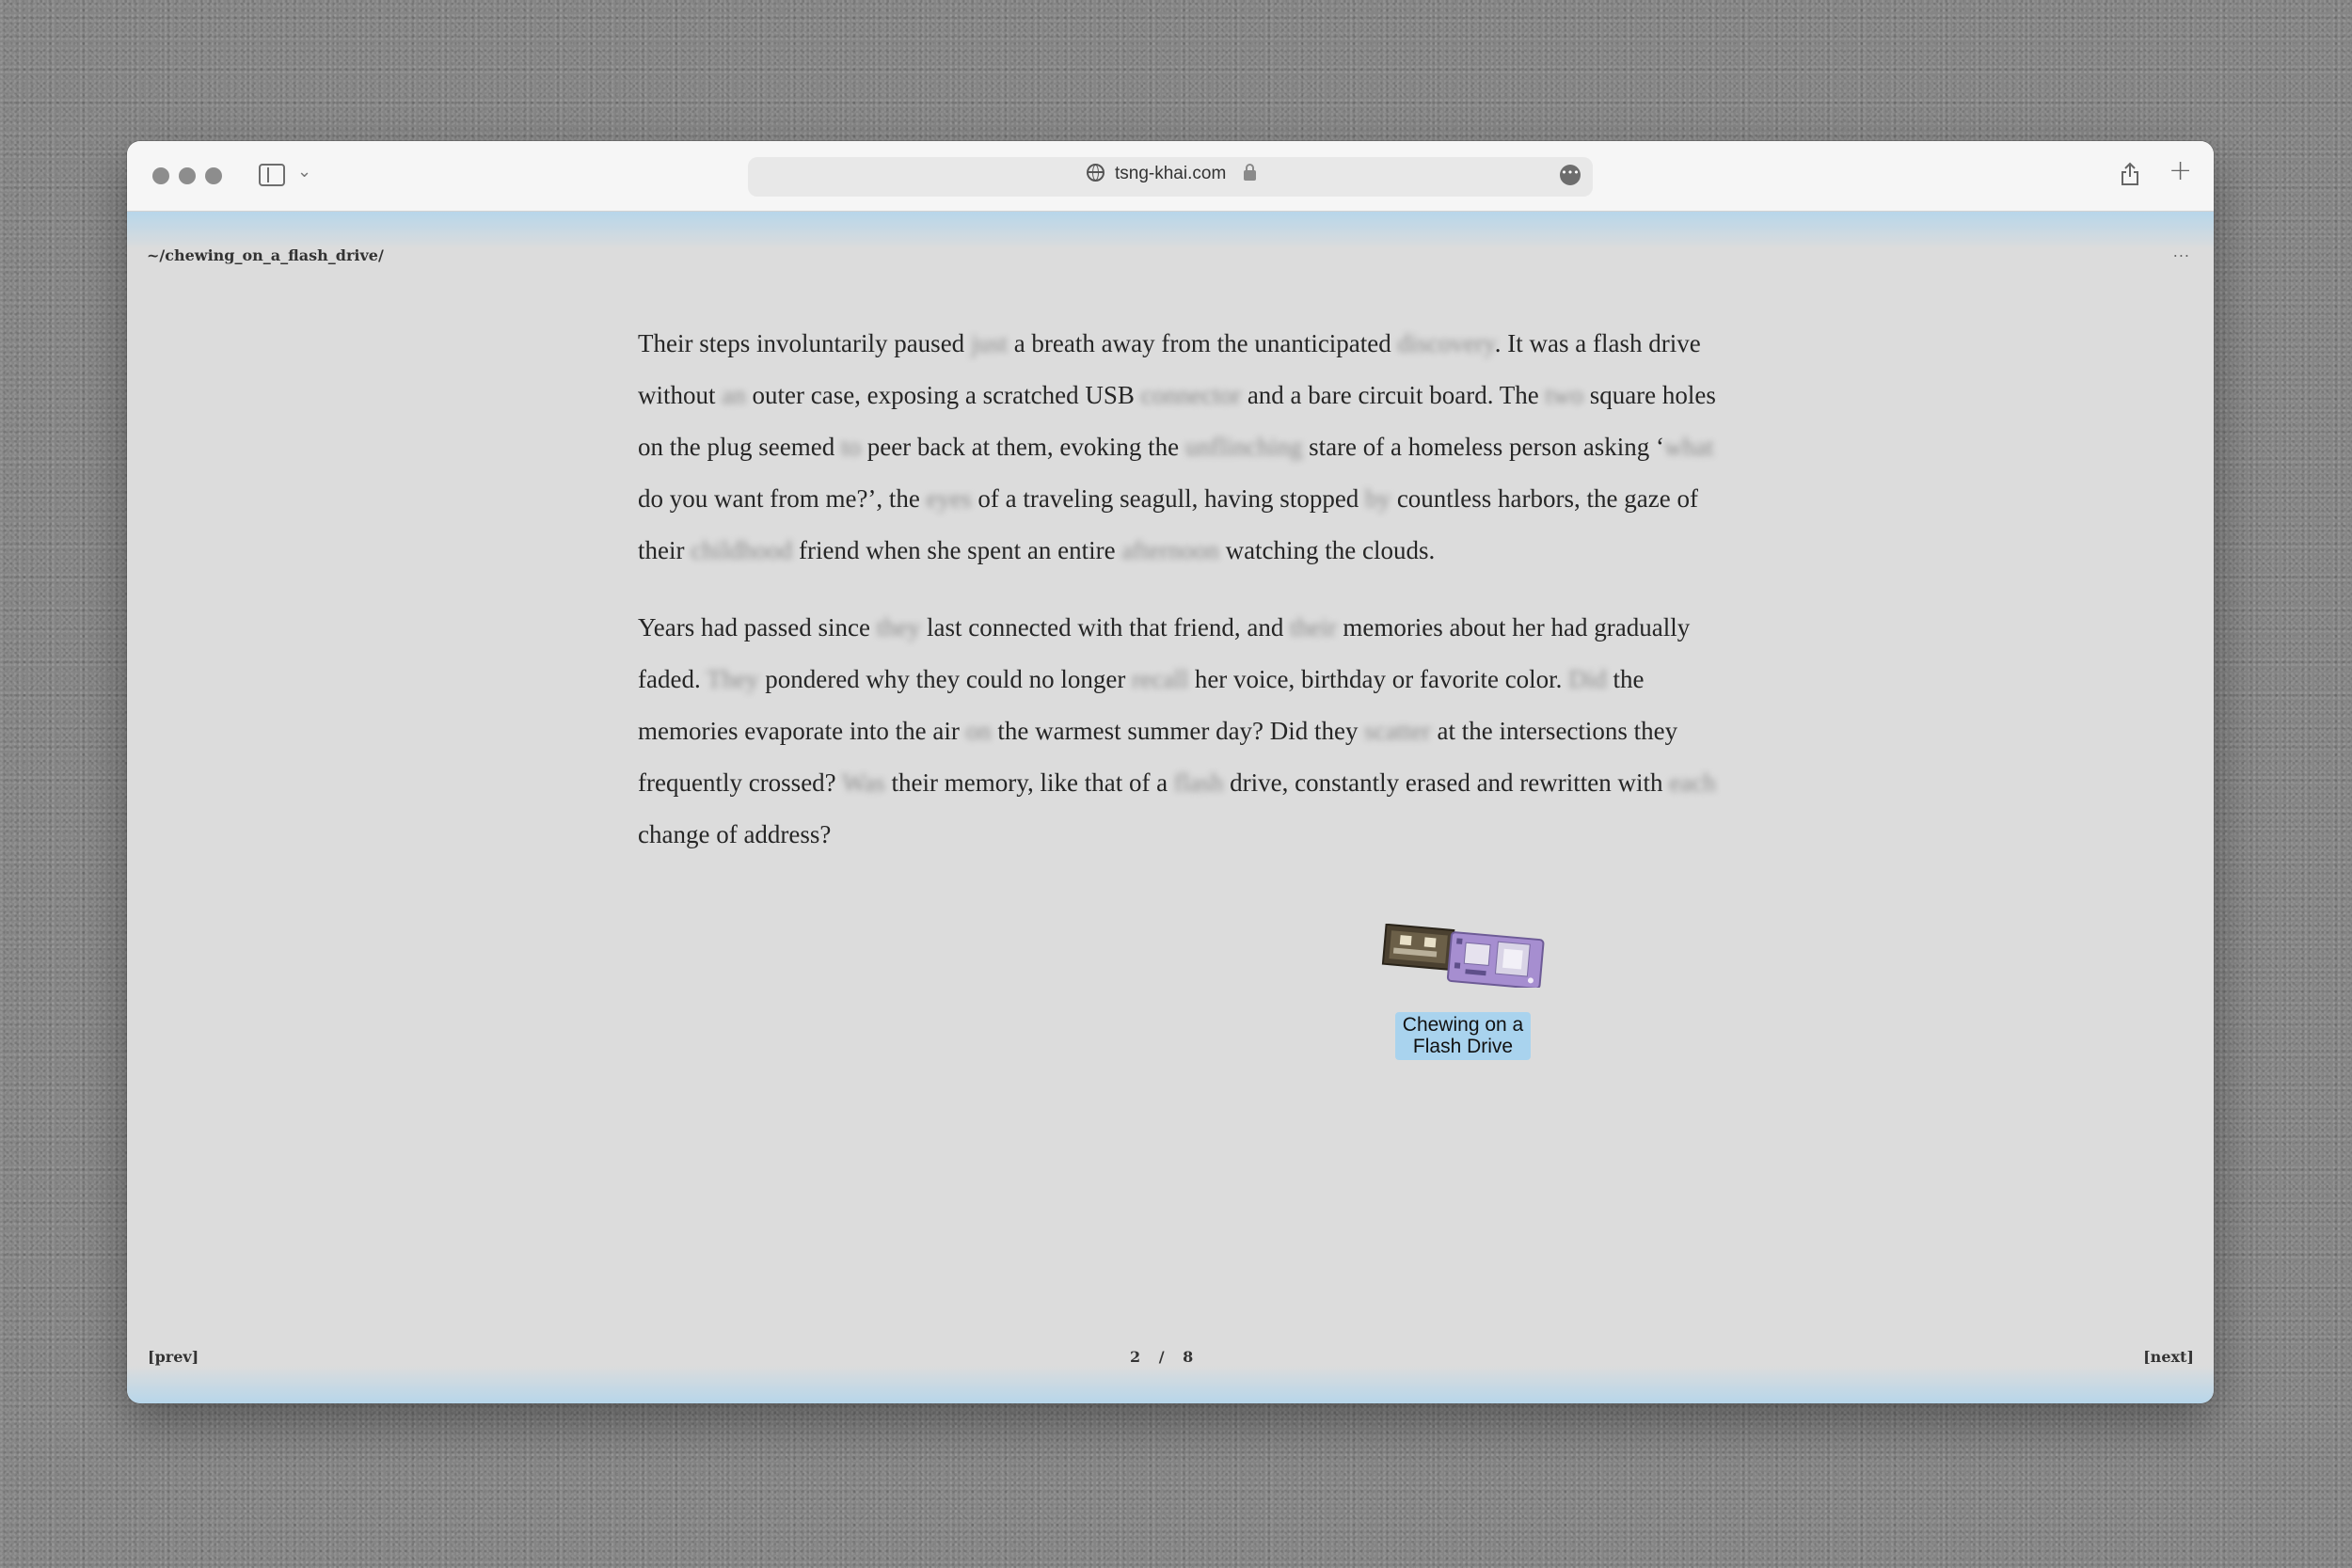 The width and height of the screenshot is (2352, 1568). What do you see at coordinates (1587, 679) in the screenshot?
I see `blurred-word: Did` at bounding box center [1587, 679].